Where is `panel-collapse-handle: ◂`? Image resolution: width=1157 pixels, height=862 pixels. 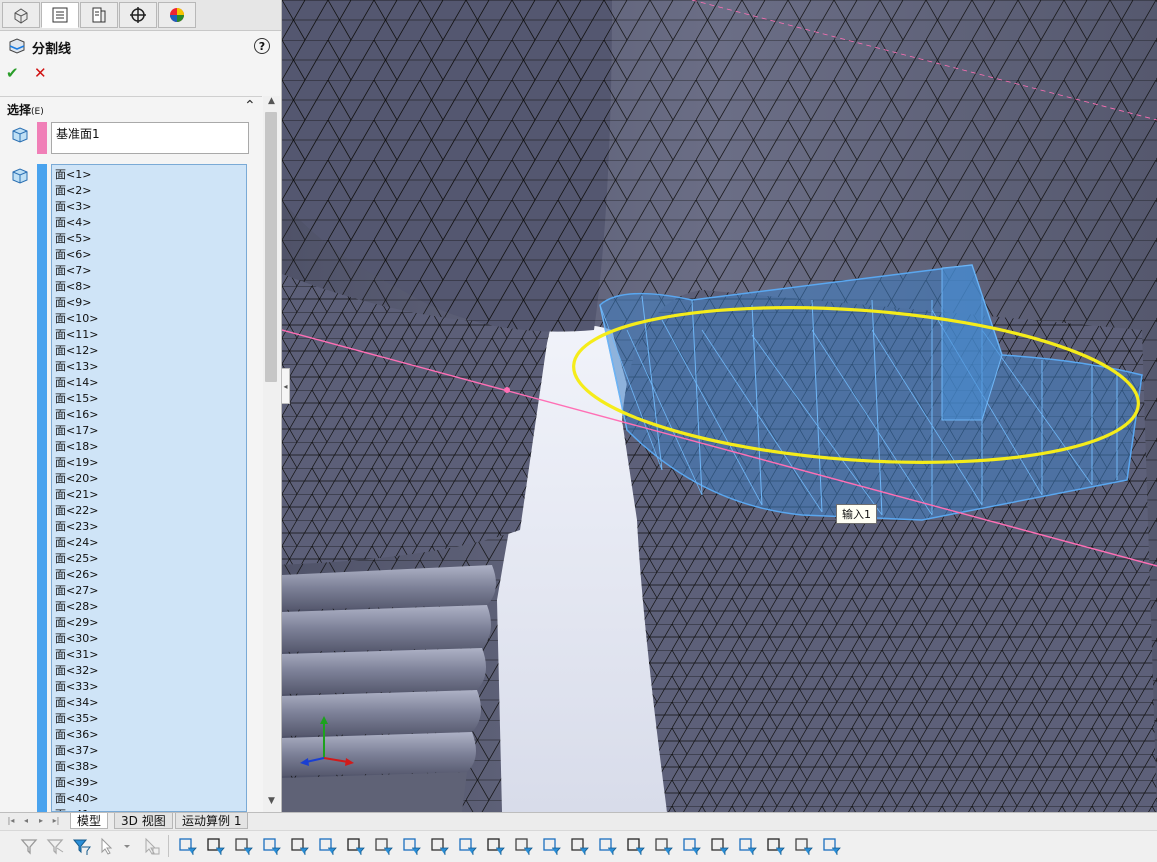 panel-collapse-handle: ◂ is located at coordinates (285, 386).